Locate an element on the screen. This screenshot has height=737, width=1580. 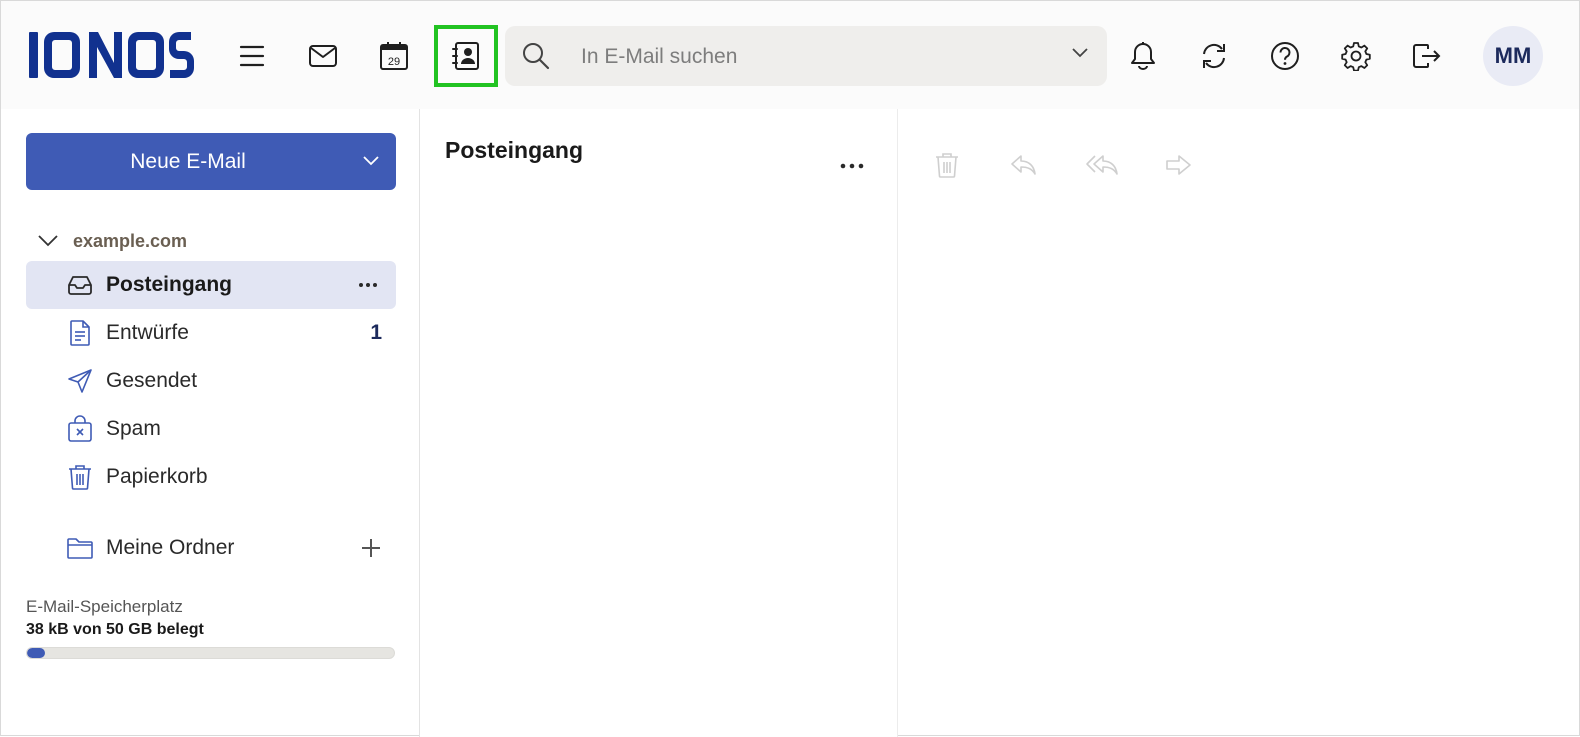
folder-spam: Spam is located at coordinates (211, 429).